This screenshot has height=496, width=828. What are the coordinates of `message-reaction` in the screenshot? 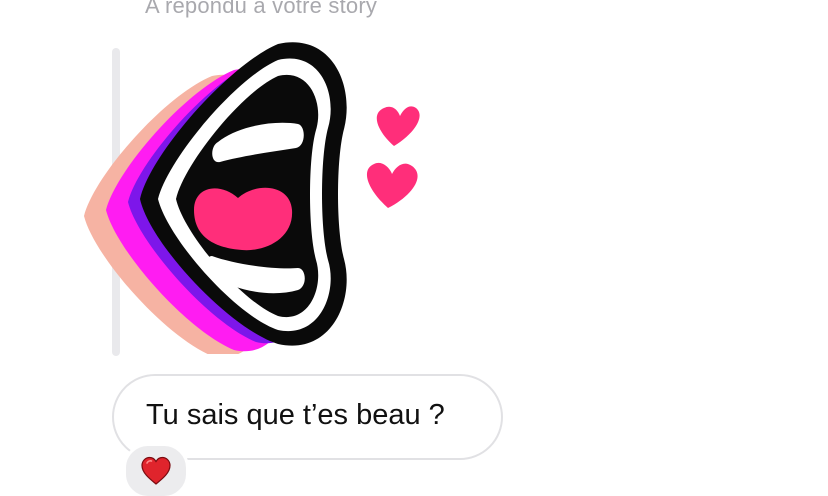 It's located at (156, 469).